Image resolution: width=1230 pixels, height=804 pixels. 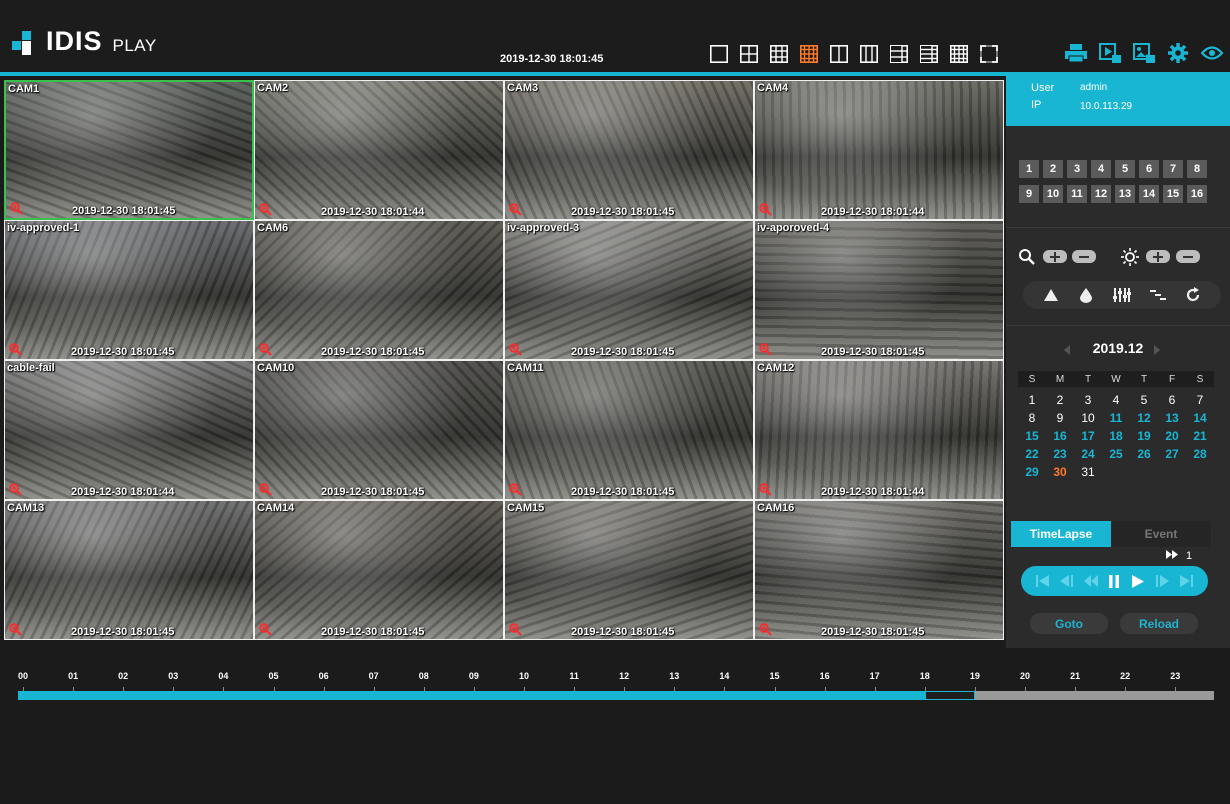 I want to click on calendar-day: 12, so click(x=1144, y=418).